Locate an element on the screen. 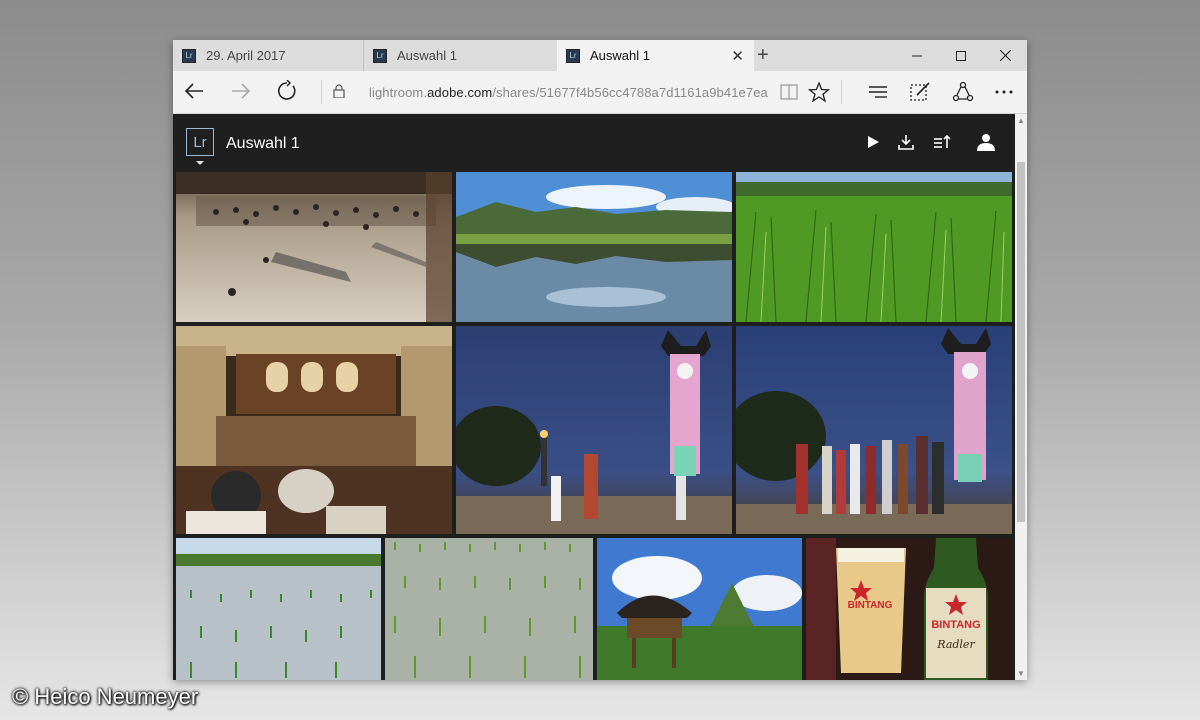  forward-arrow-icon is located at coordinates (241, 93).